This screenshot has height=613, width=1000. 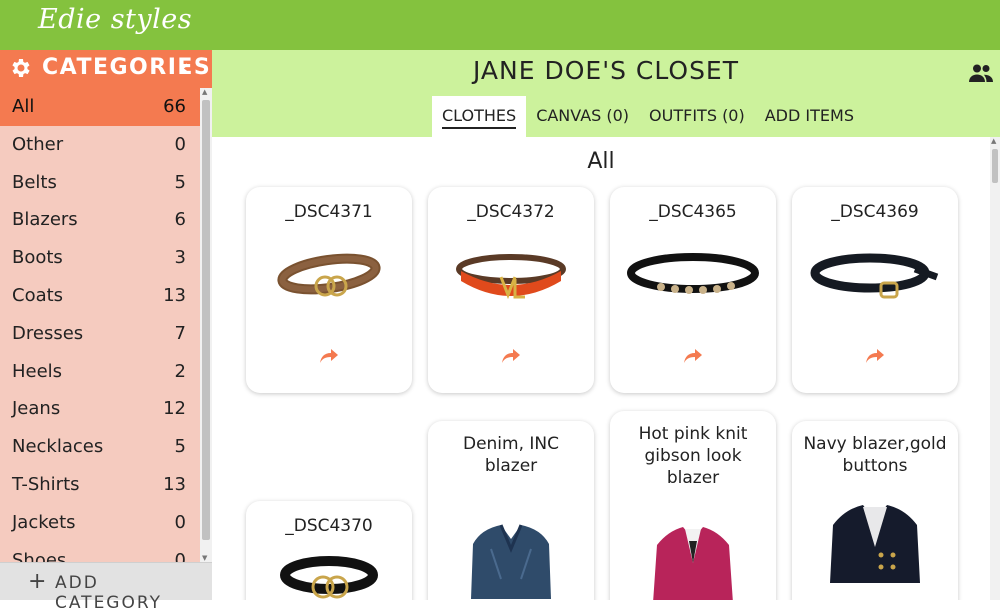 I want to click on item-name: Hot pink knit gibson look blazer, so click(x=693, y=456).